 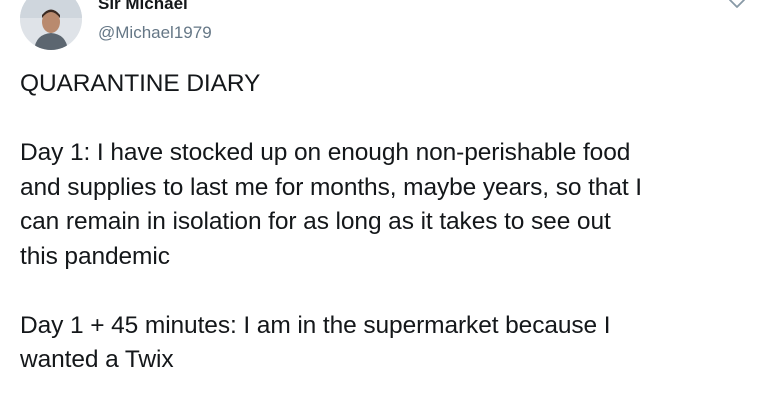 What do you see at coordinates (737, 6) in the screenshot?
I see `chevron-down-icon` at bounding box center [737, 6].